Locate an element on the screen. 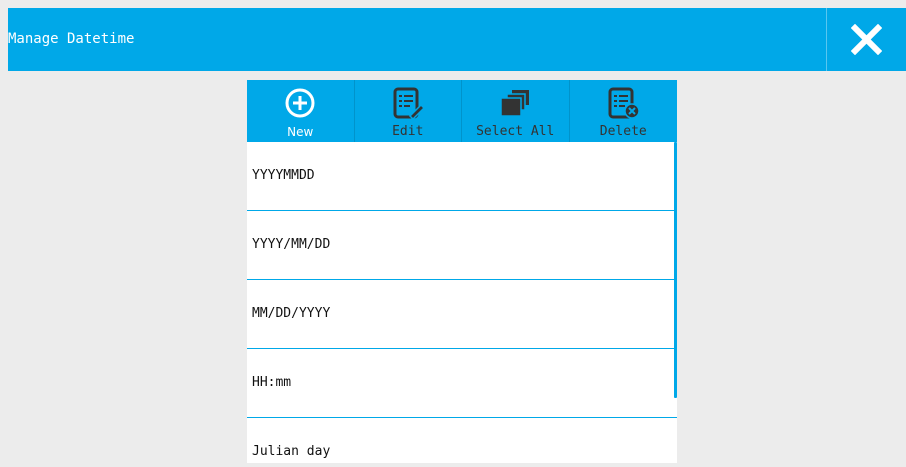 The width and height of the screenshot is (906, 467). list-scrollbar is located at coordinates (675, 270).